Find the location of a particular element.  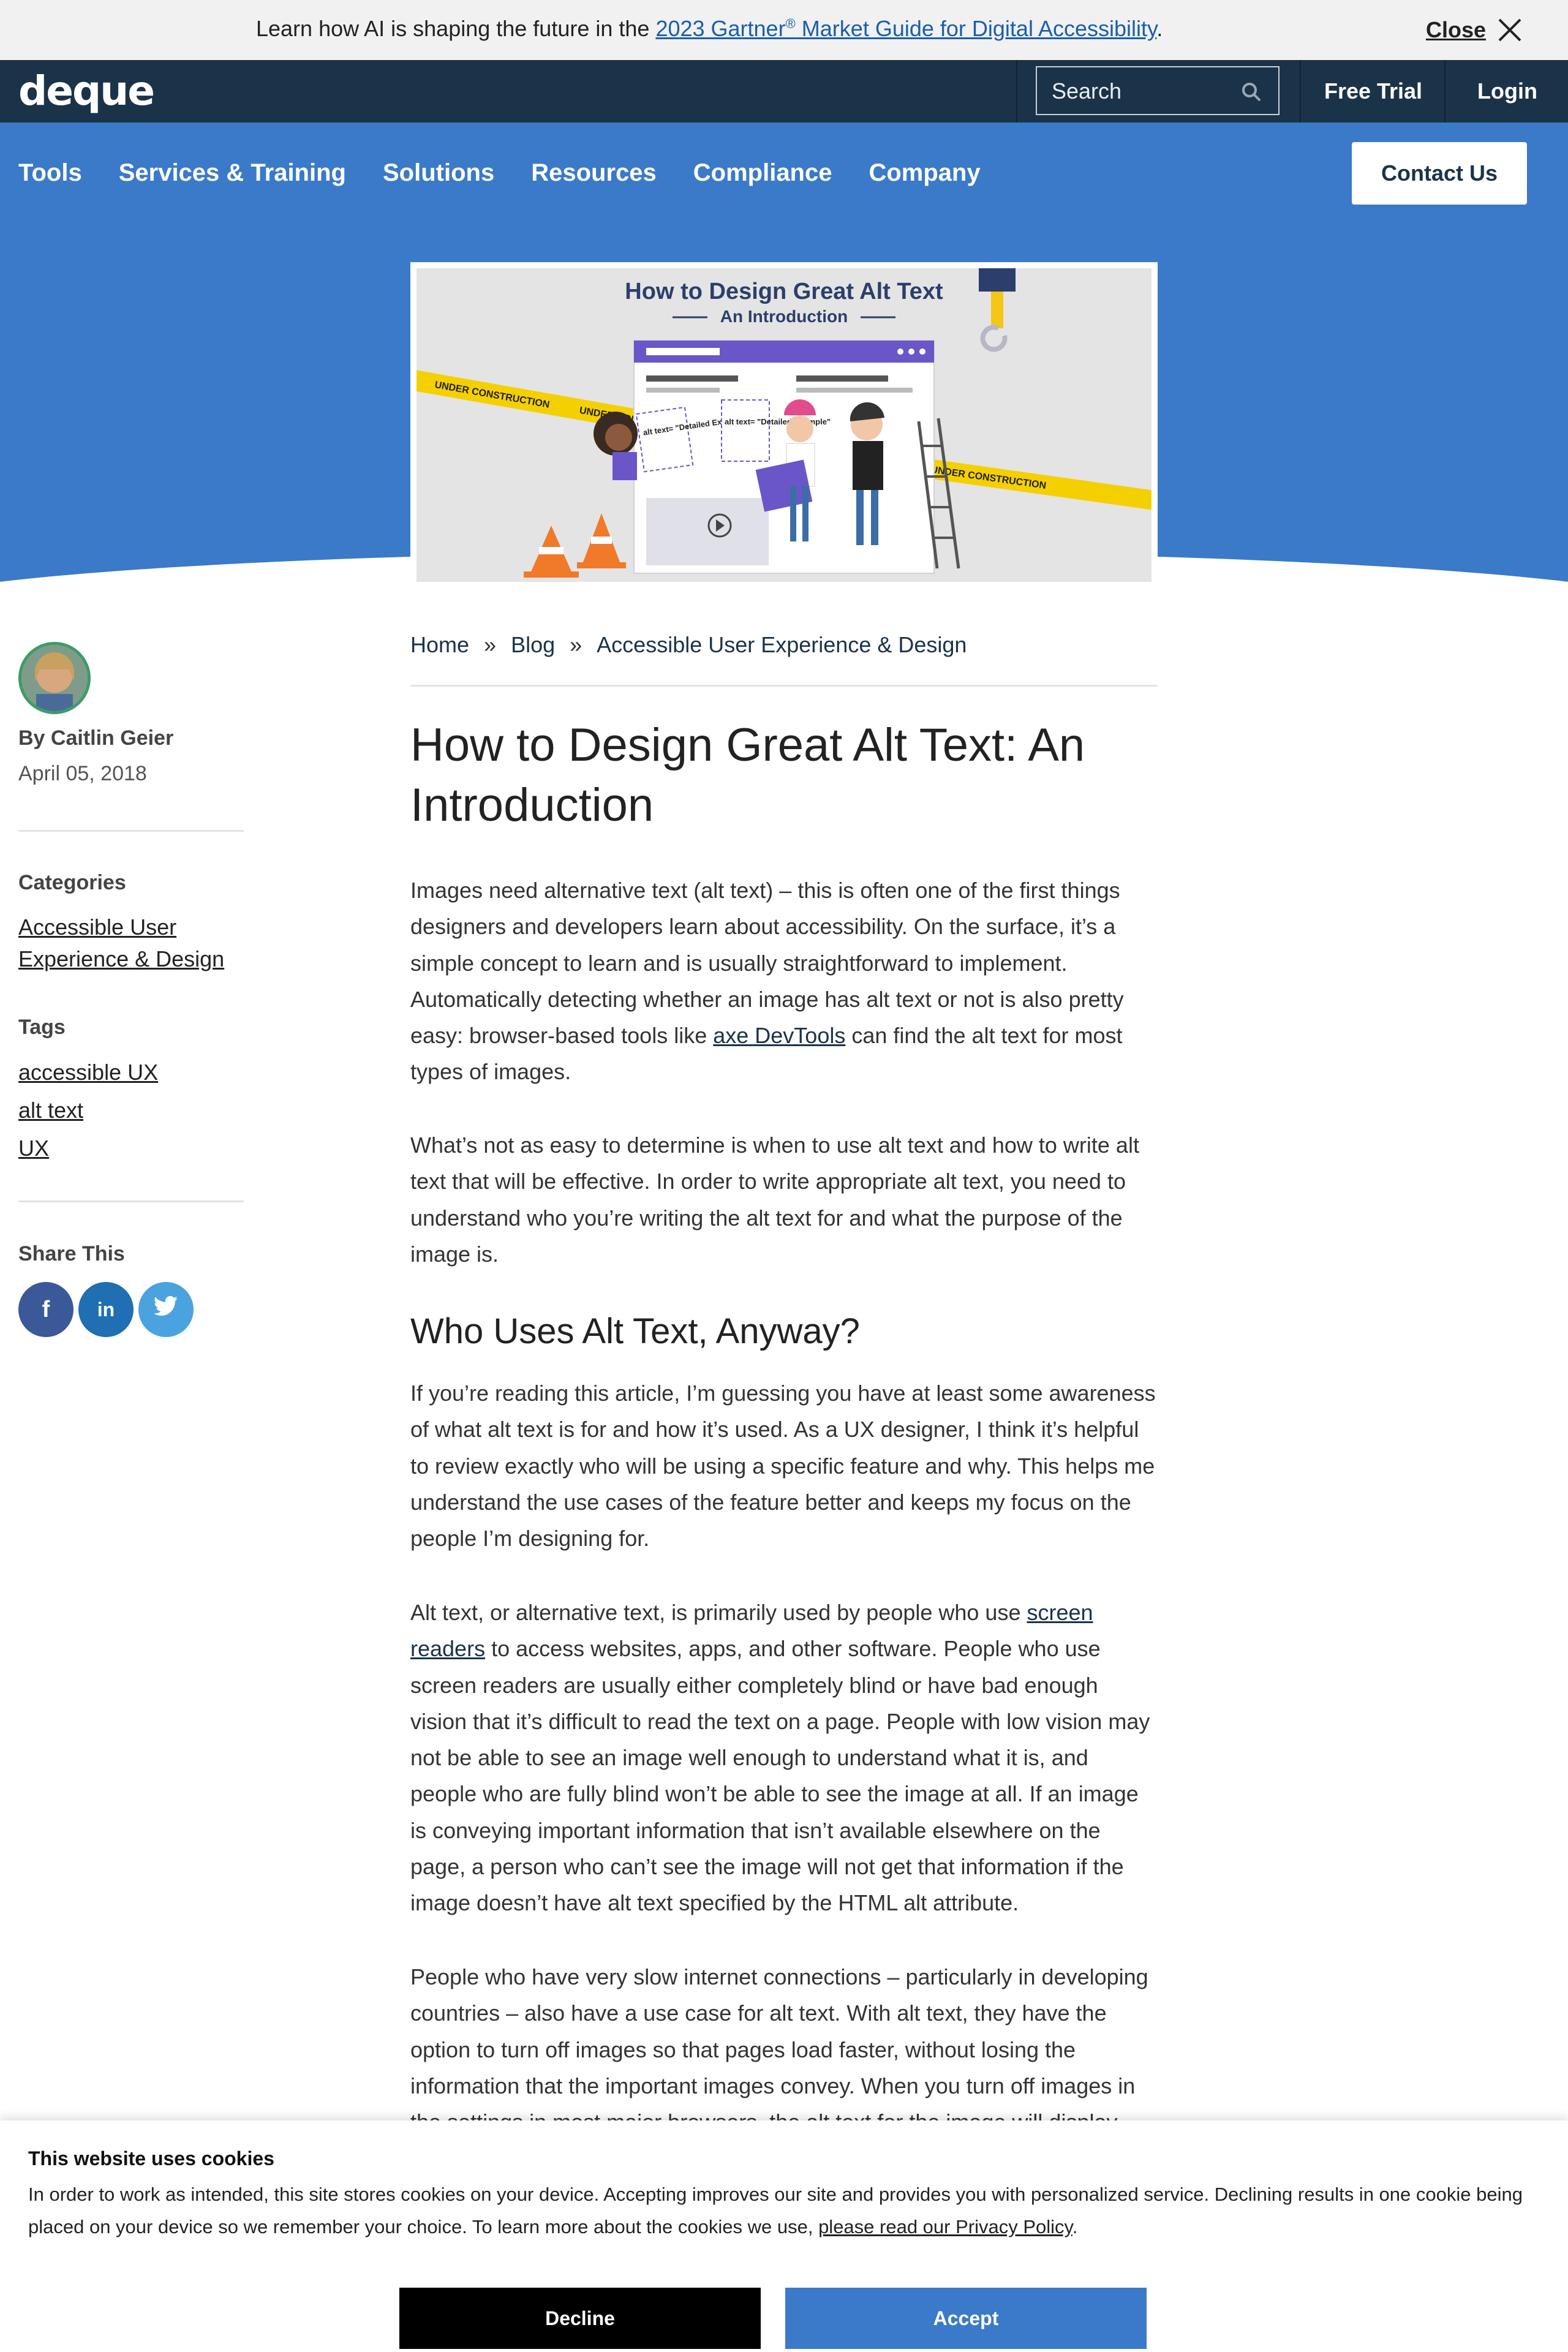

share-heading: Share This is located at coordinates (72, 1254).